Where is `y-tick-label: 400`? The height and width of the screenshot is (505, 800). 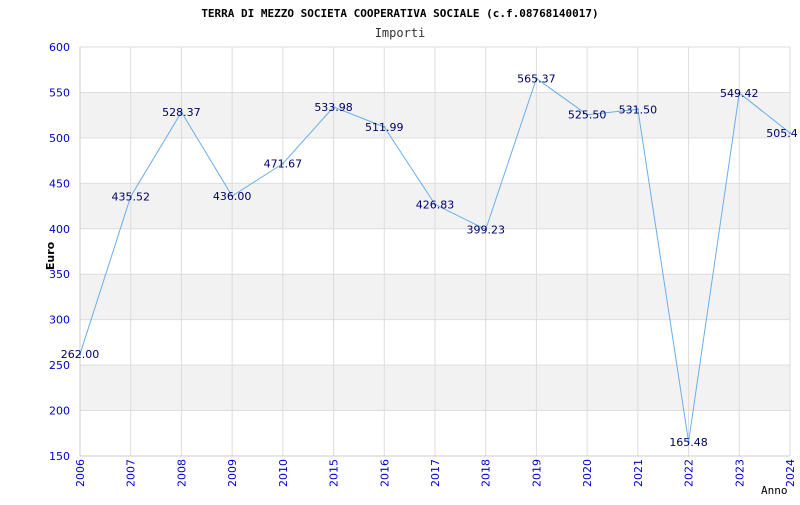
y-tick-label: 400 is located at coordinates (59, 229).